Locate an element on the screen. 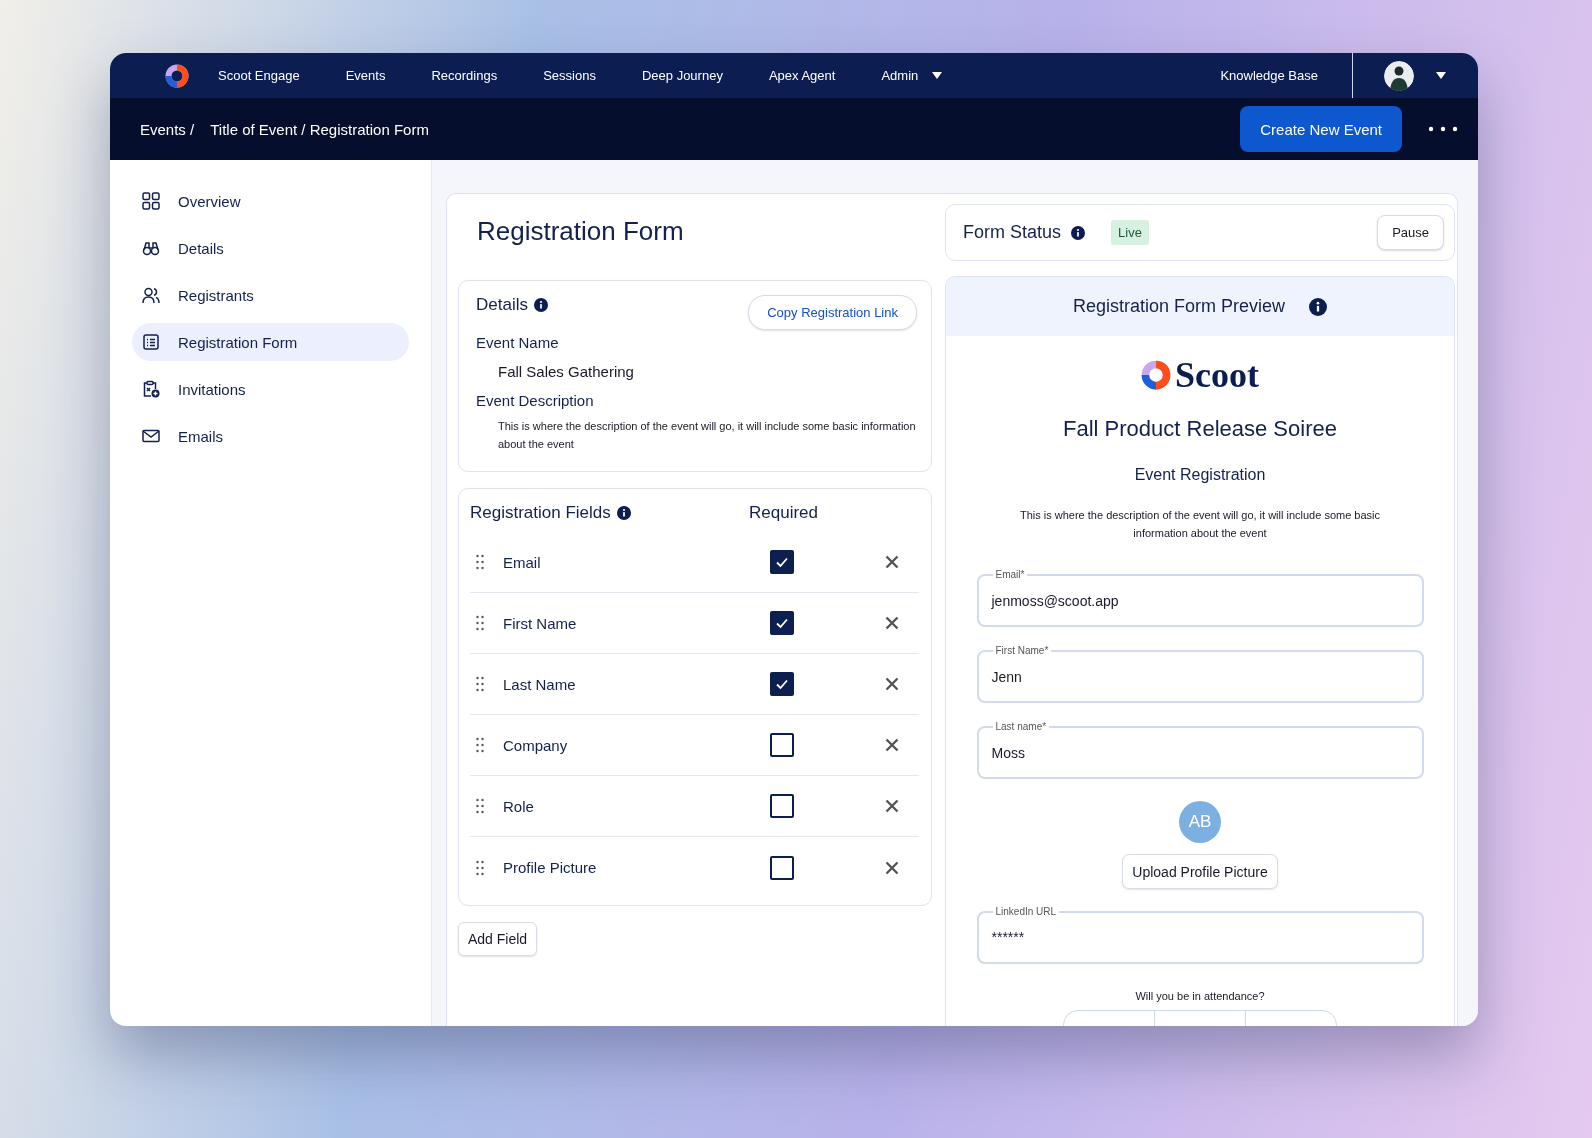 The width and height of the screenshot is (1592, 1138). sidebar-item-label: Details is located at coordinates (201, 248).